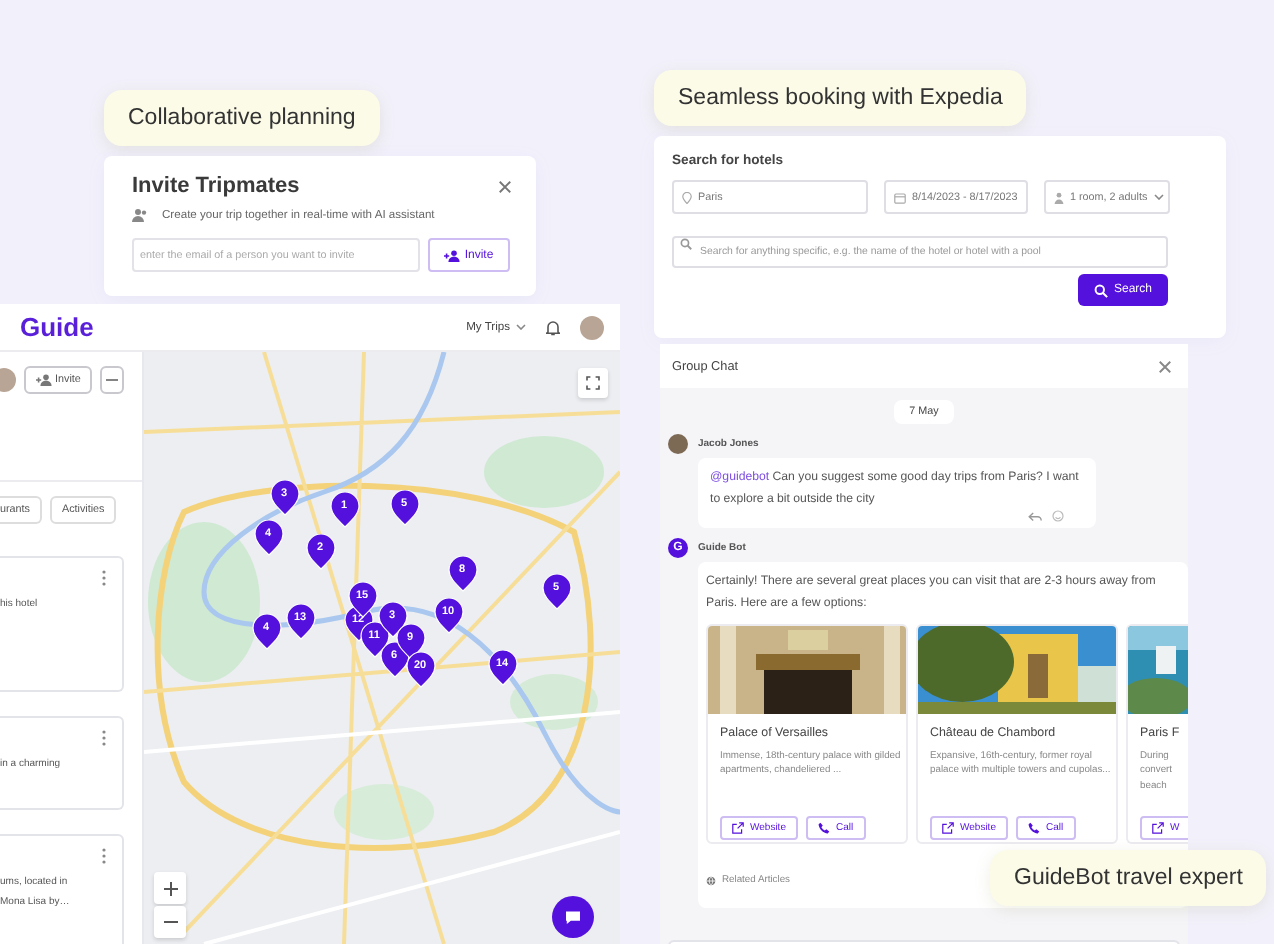 The height and width of the screenshot is (944, 1274). I want to click on caption-label: GuideBot travel expert, so click(1128, 878).